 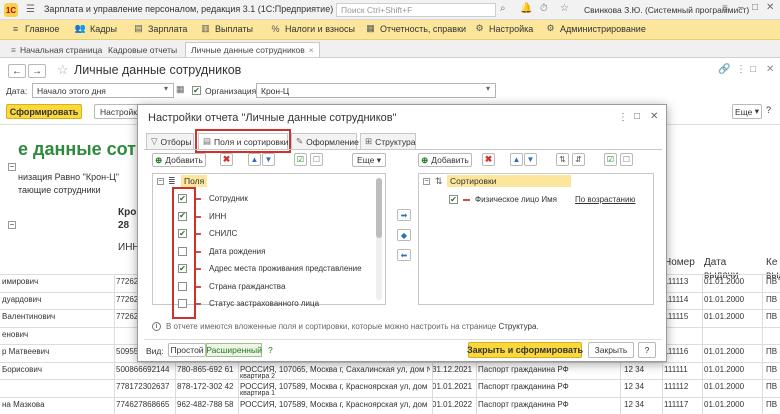 I want to click on dialog-close-icon: ✕, so click(x=654, y=116).